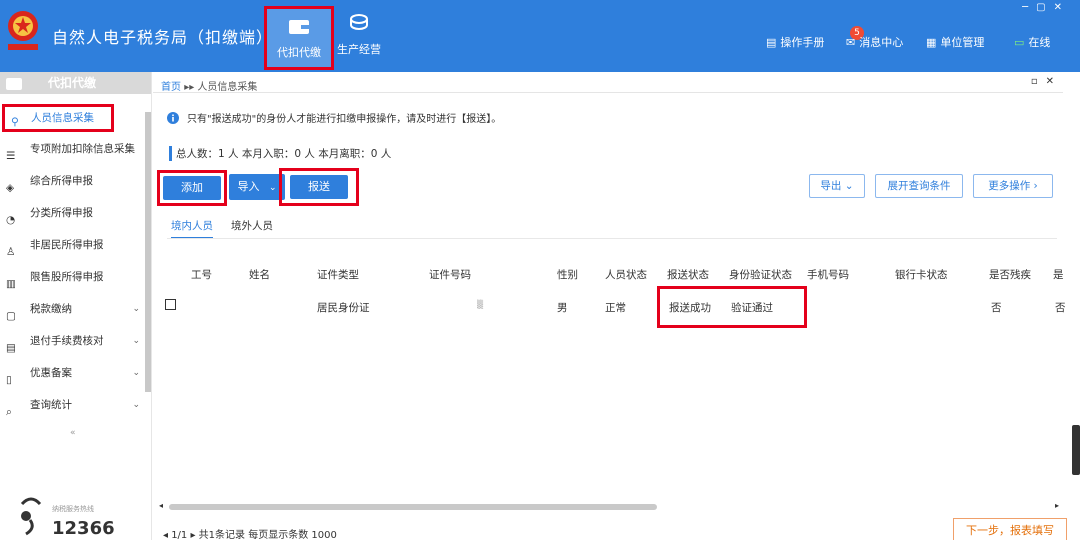  I want to click on tab-foreign-staff: 境外人员, so click(252, 225).